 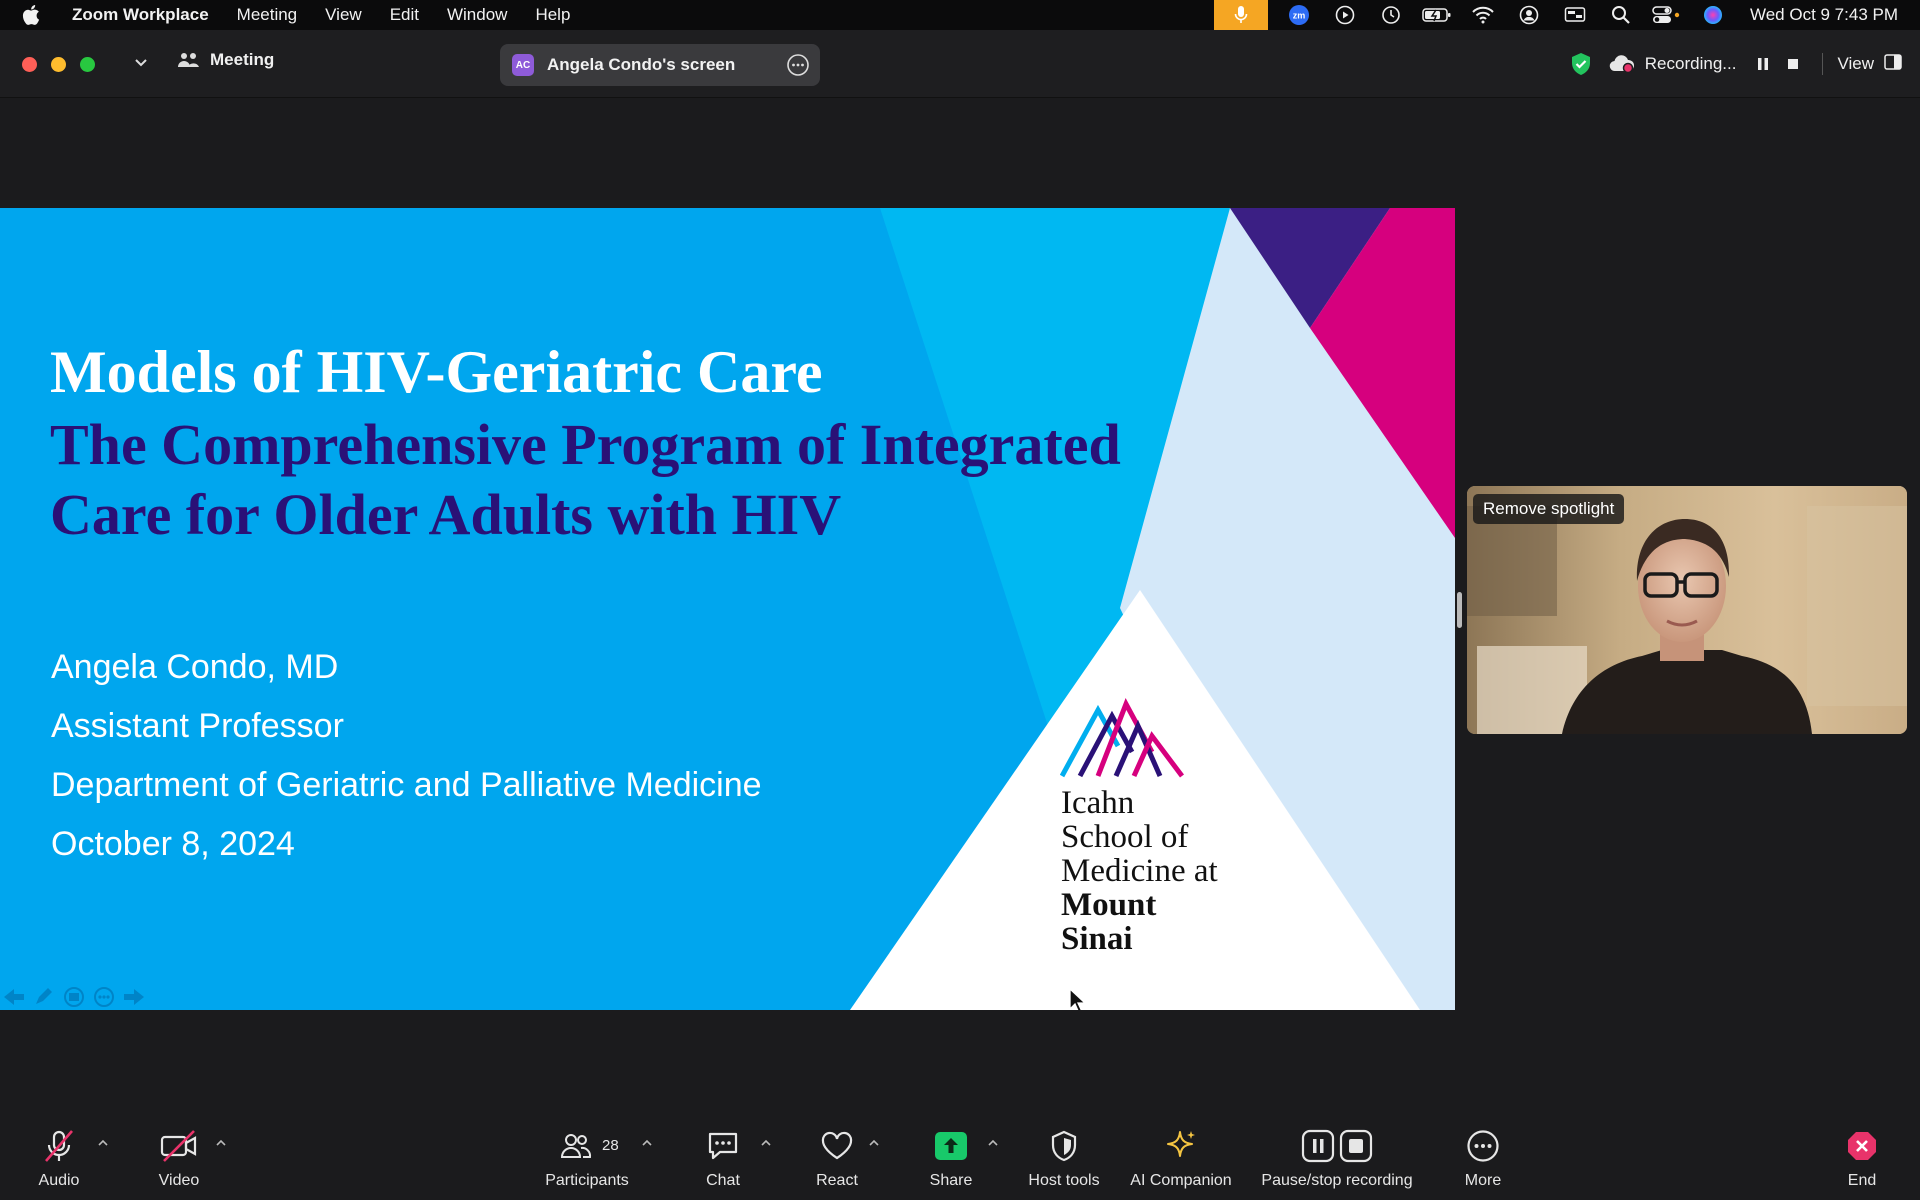 I want to click on divider, so click(x=1823, y=64).